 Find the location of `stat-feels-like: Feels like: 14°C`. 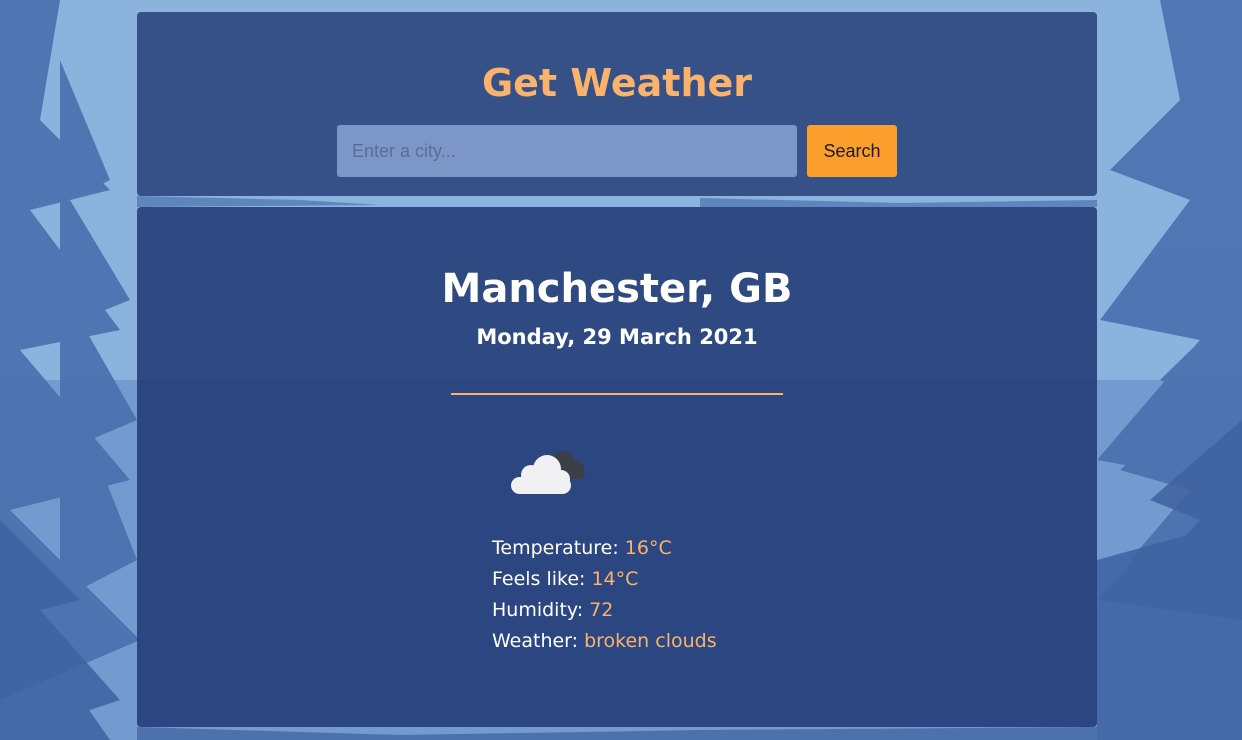

stat-feels-like: Feels like: 14°C is located at coordinates (604, 579).